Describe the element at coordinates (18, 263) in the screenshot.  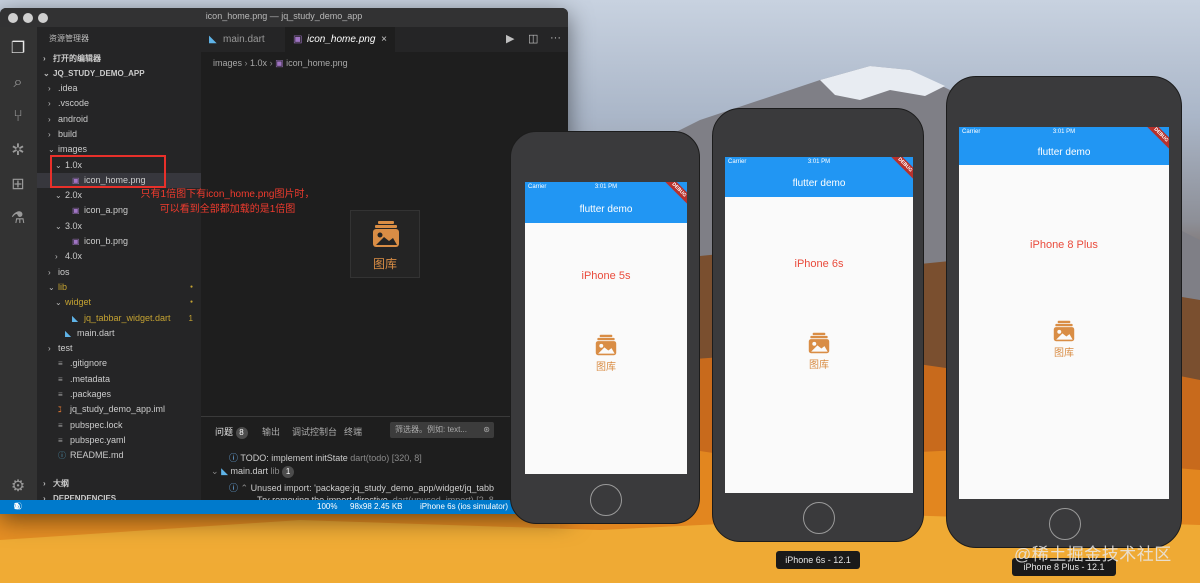
I see `activity-bar: ❐ ⌕ ⑂ ✲ ⊞ ⚗ ⚙` at that location.